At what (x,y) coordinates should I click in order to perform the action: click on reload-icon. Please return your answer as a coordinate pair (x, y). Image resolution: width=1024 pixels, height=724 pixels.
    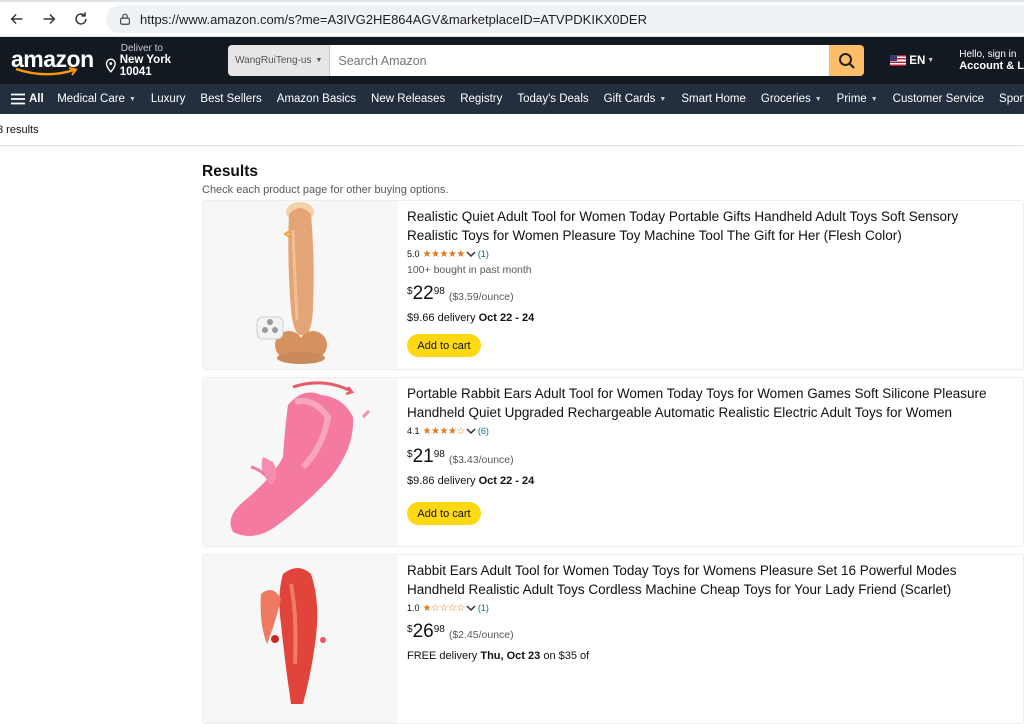
    Looking at the image, I should click on (81, 18).